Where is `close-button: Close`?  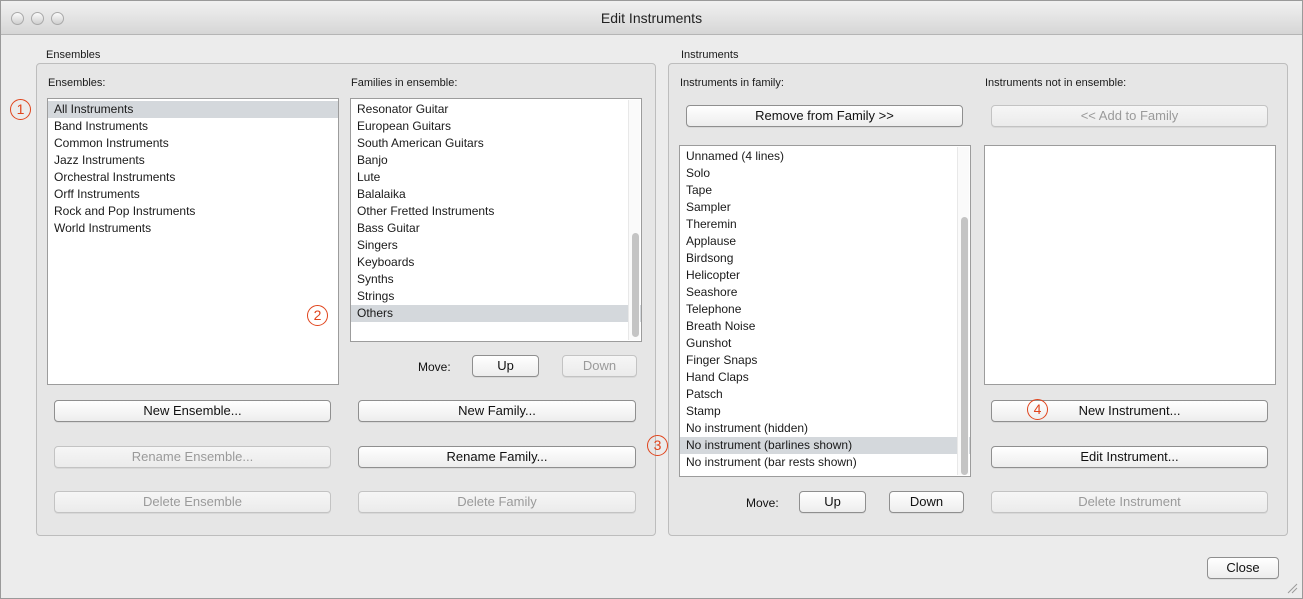
close-button: Close is located at coordinates (1243, 568).